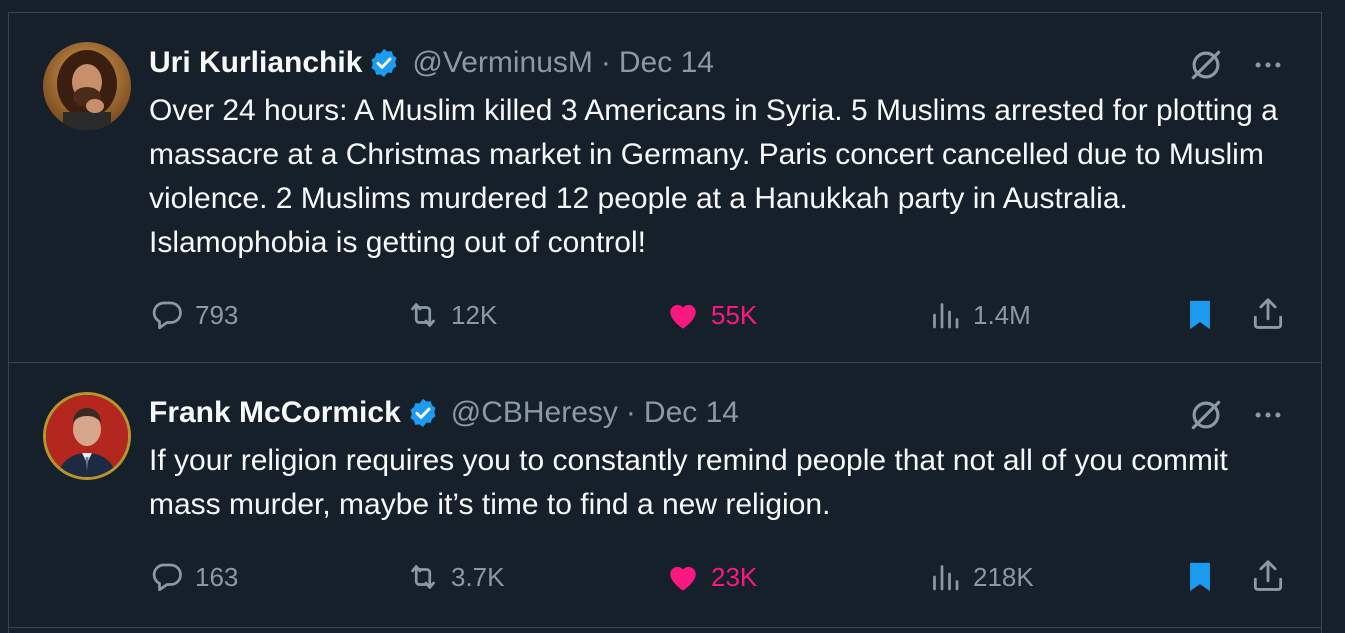 This screenshot has height=633, width=1345. I want to click on tweet-actions: 163 3.7K 23K 218K, so click(724, 577).